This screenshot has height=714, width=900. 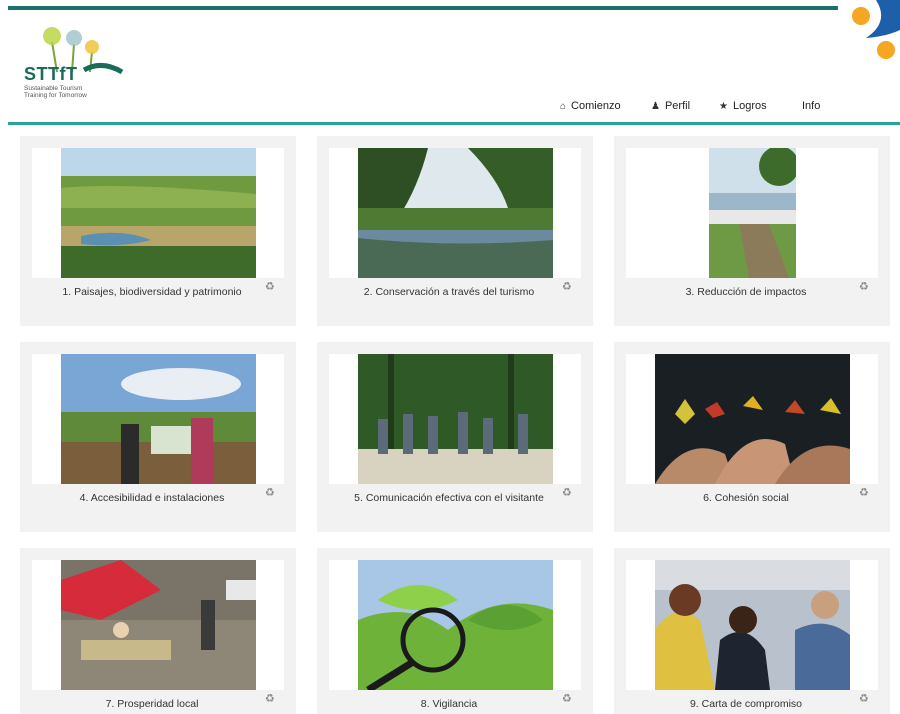 What do you see at coordinates (752, 625) in the screenshot?
I see `conference-people-image` at bounding box center [752, 625].